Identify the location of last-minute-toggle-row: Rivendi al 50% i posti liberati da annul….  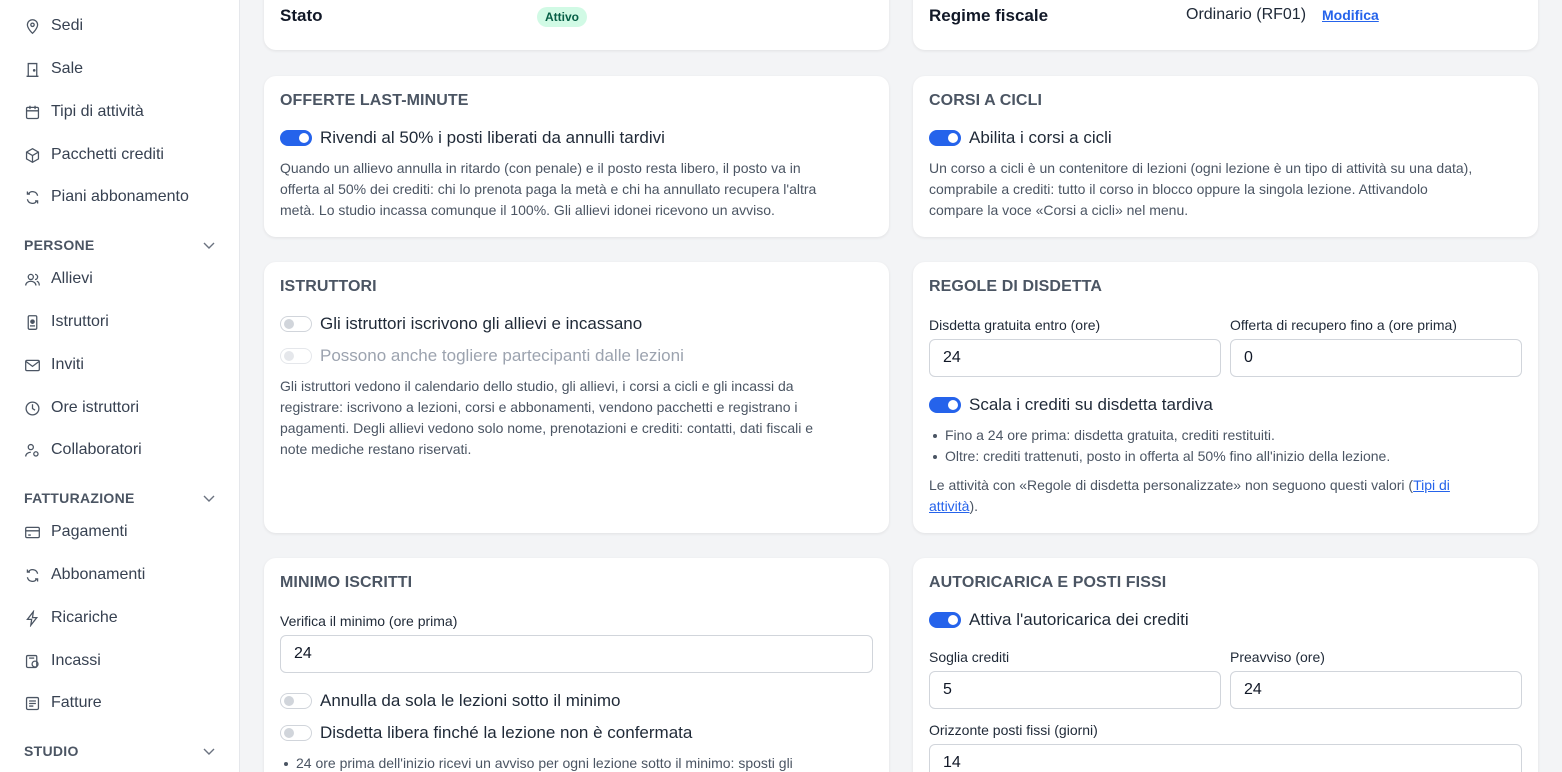
(472, 138).